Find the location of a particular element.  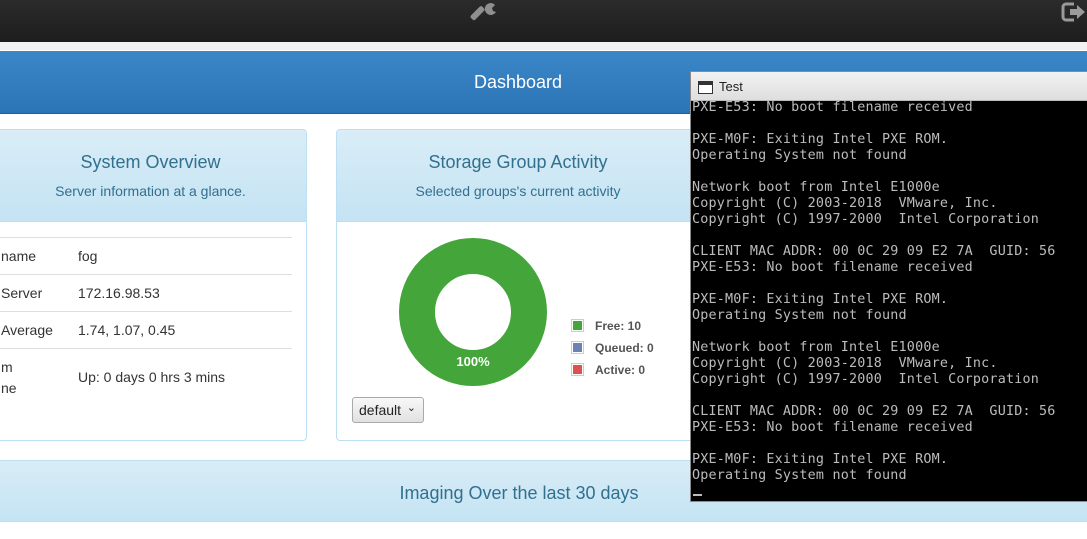

legend-label-free: Free: 10 is located at coordinates (618, 326).